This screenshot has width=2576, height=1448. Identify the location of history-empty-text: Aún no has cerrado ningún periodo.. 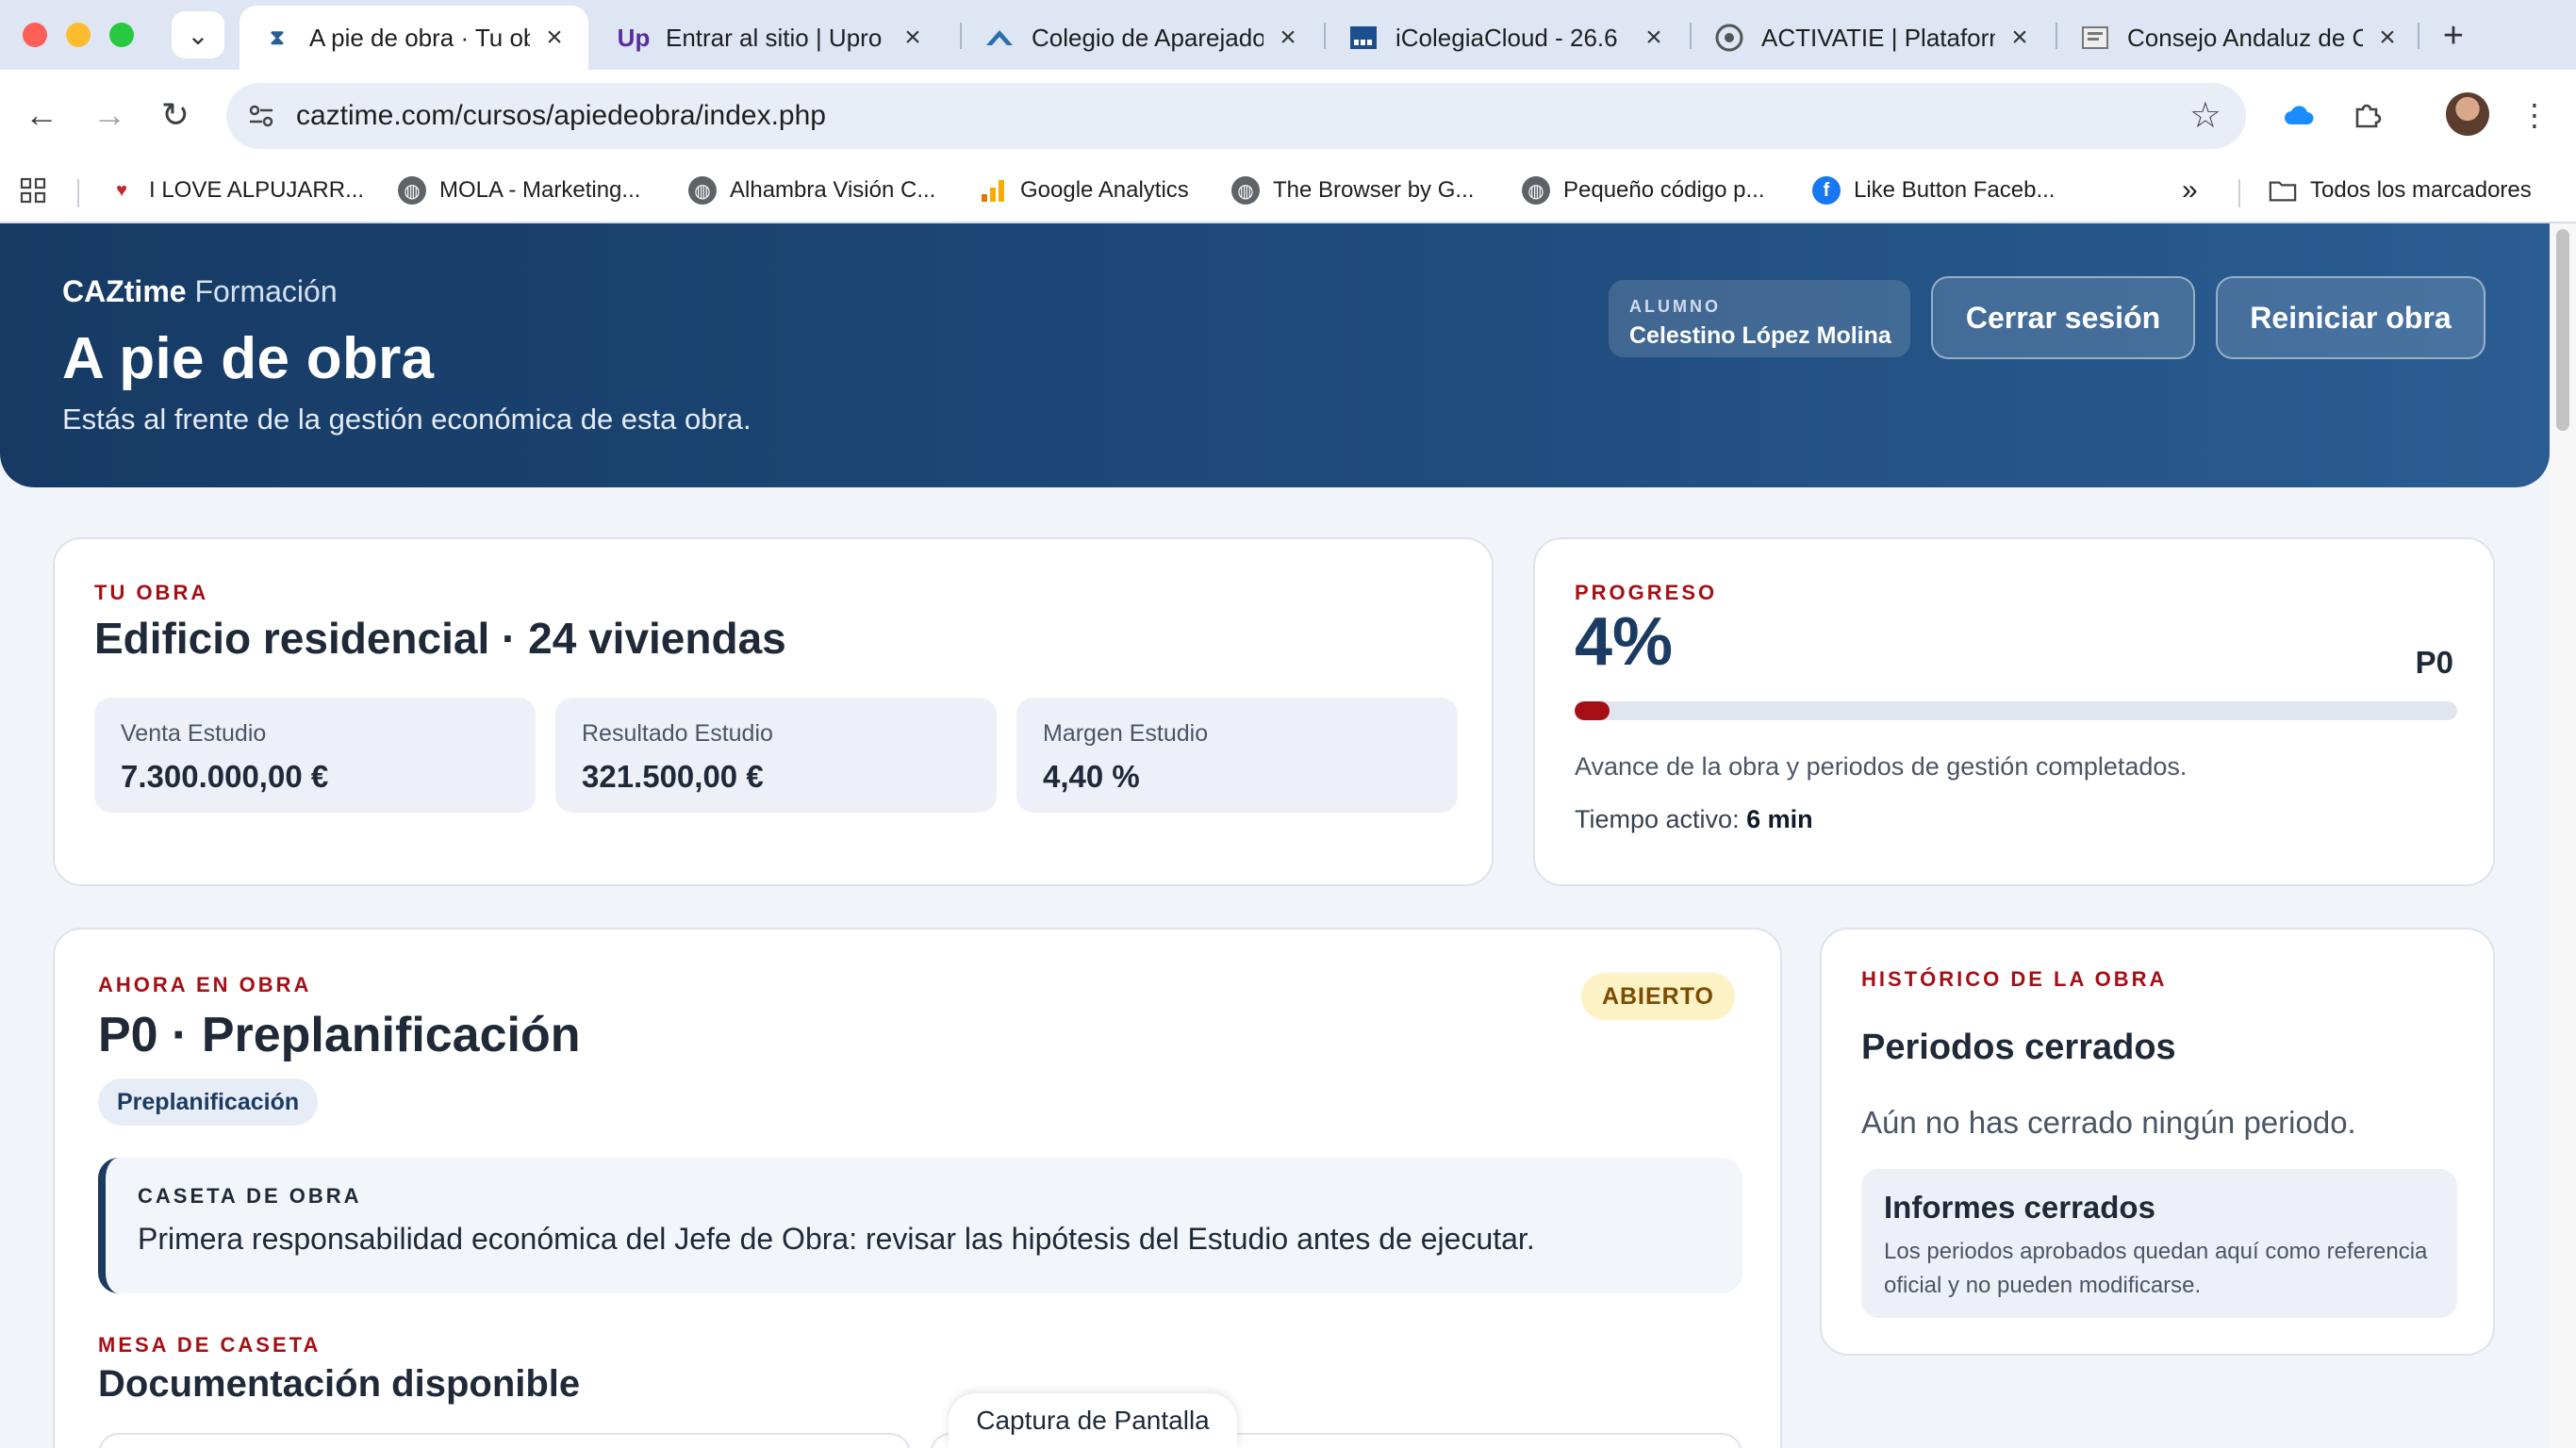
(2108, 1122).